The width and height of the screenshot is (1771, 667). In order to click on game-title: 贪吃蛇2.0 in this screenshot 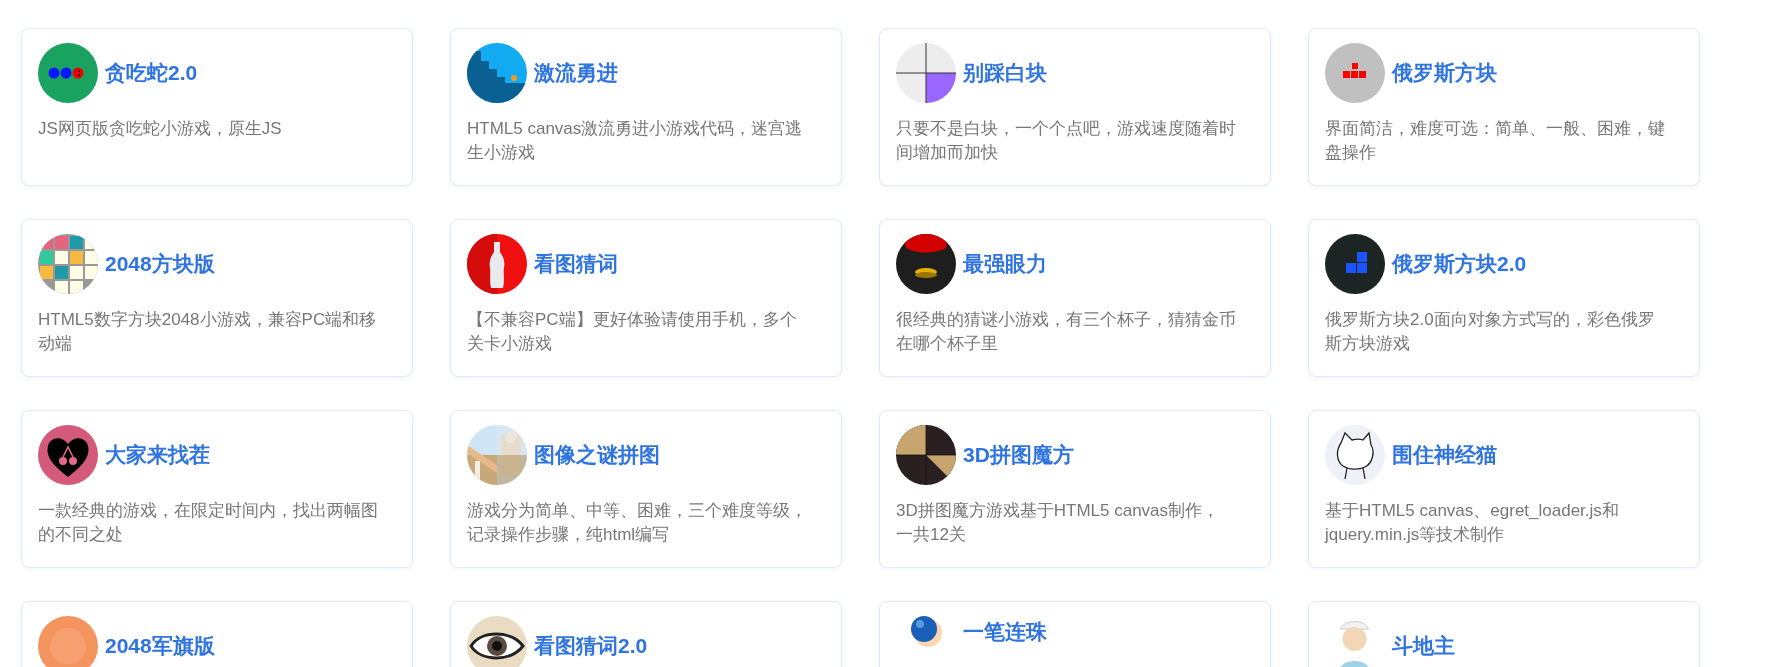, I will do `click(151, 73)`.